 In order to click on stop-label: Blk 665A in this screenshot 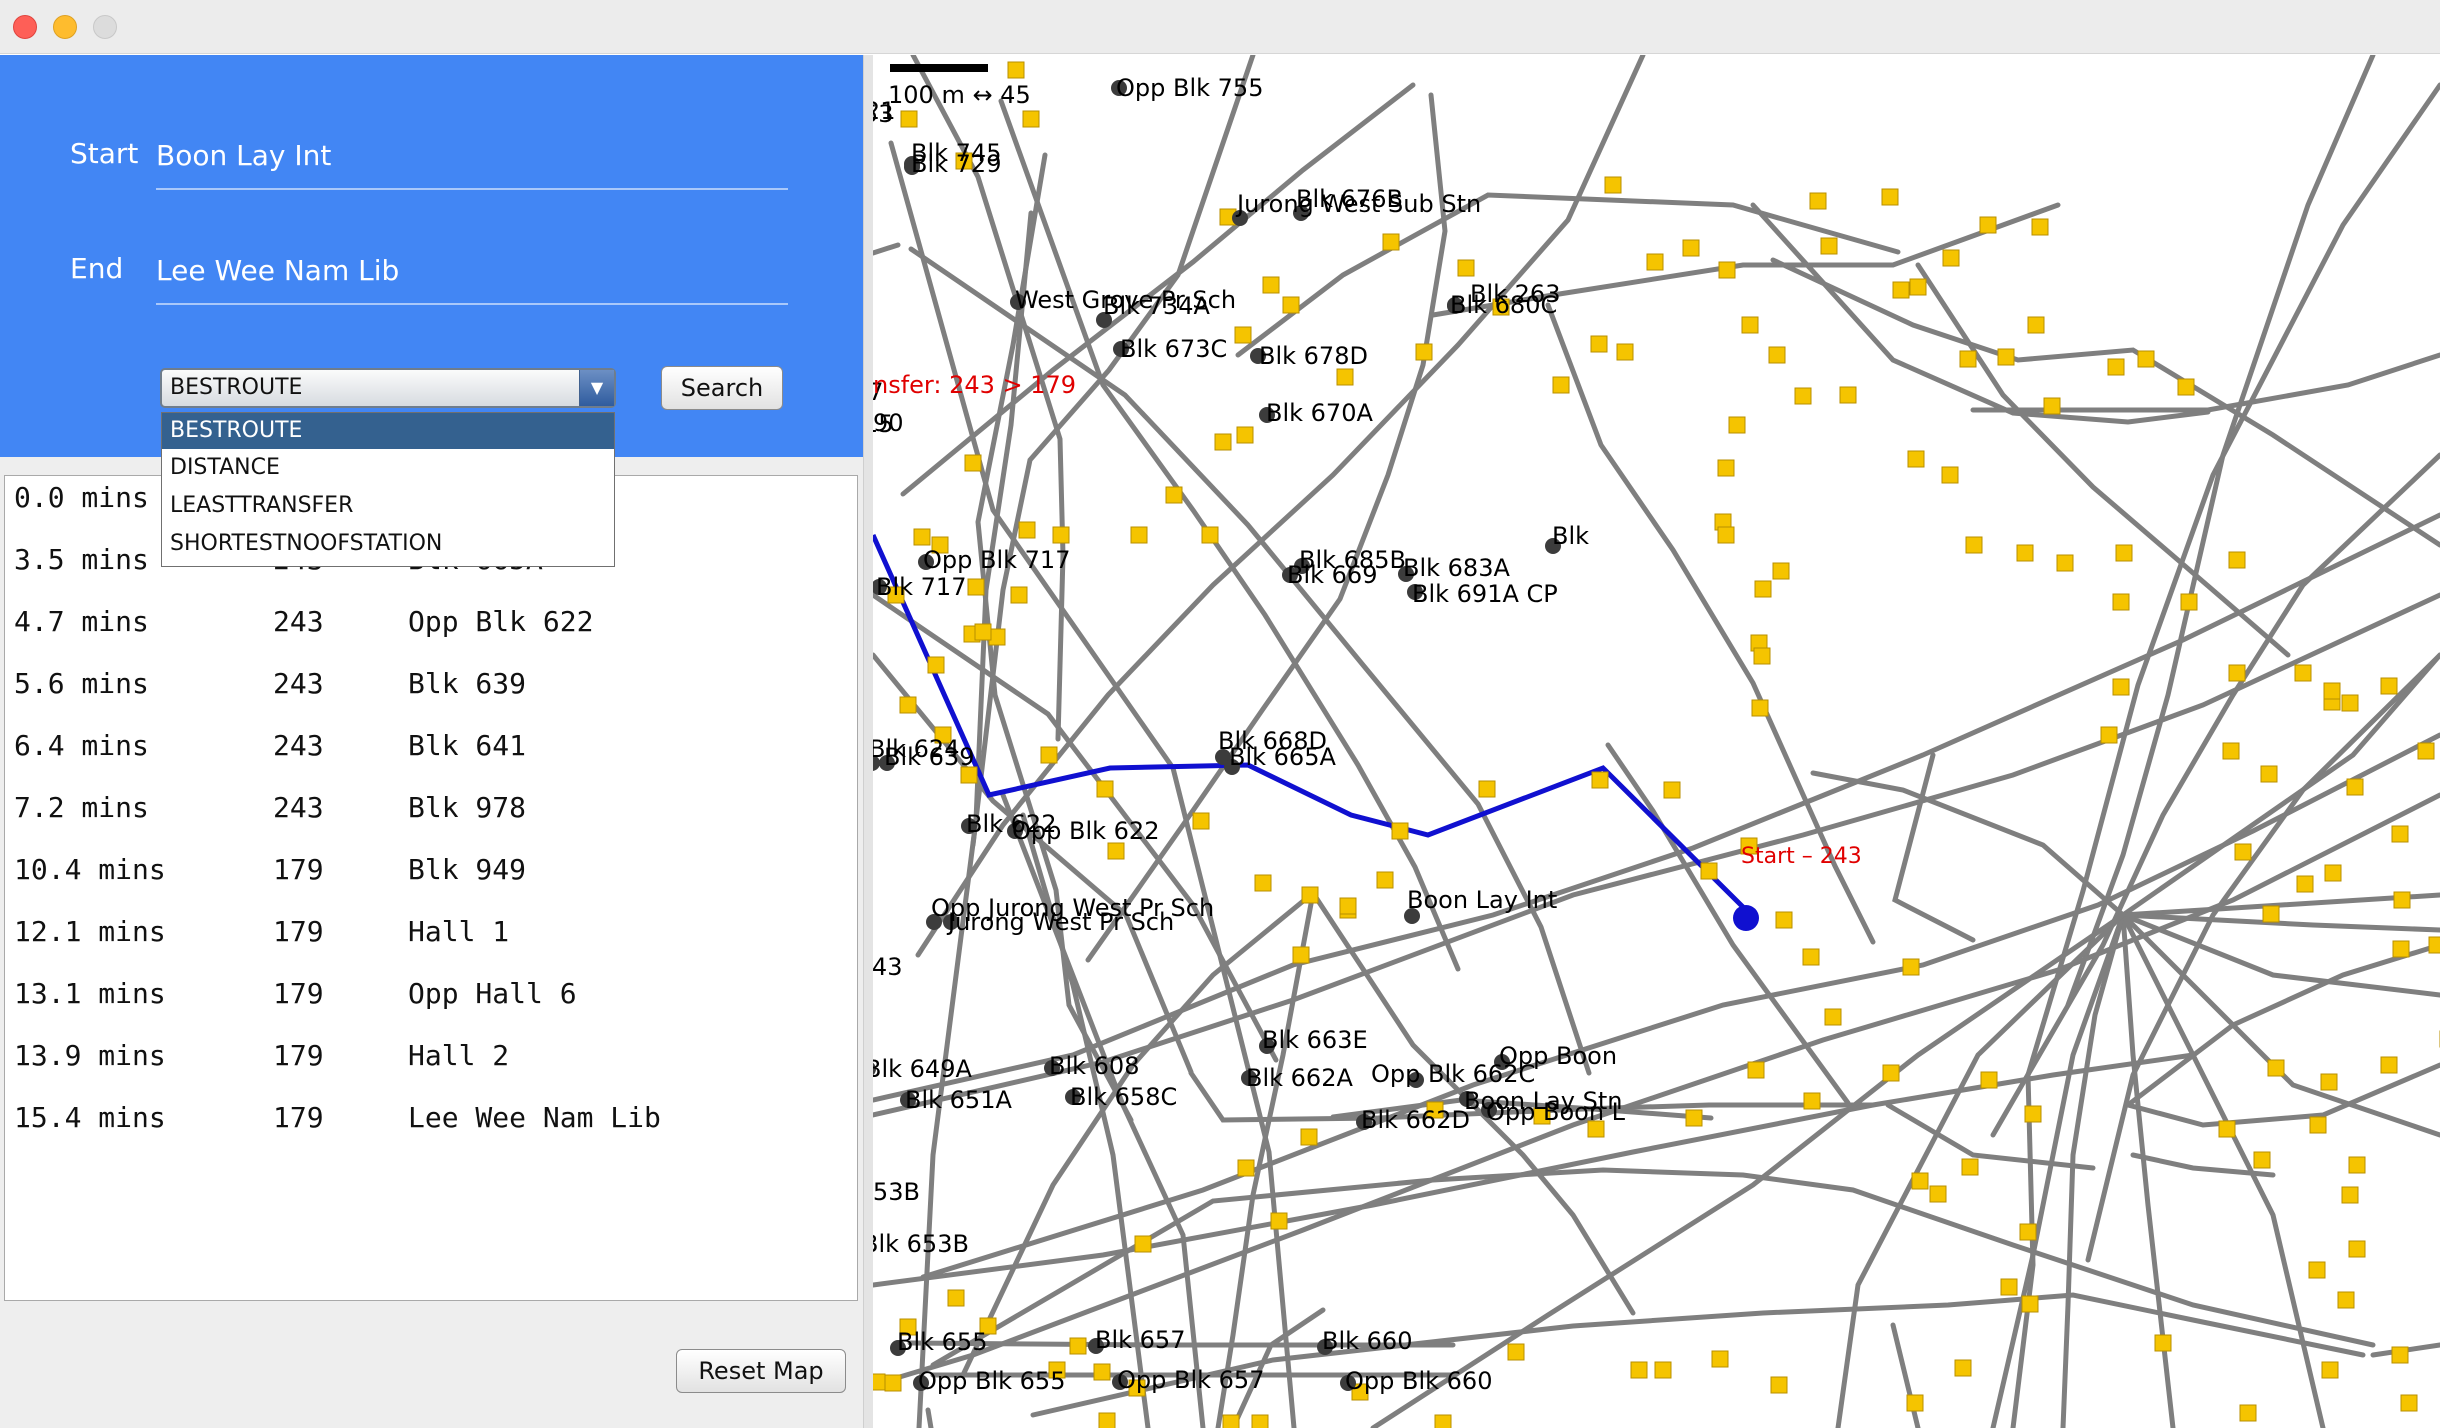, I will do `click(1282, 757)`.